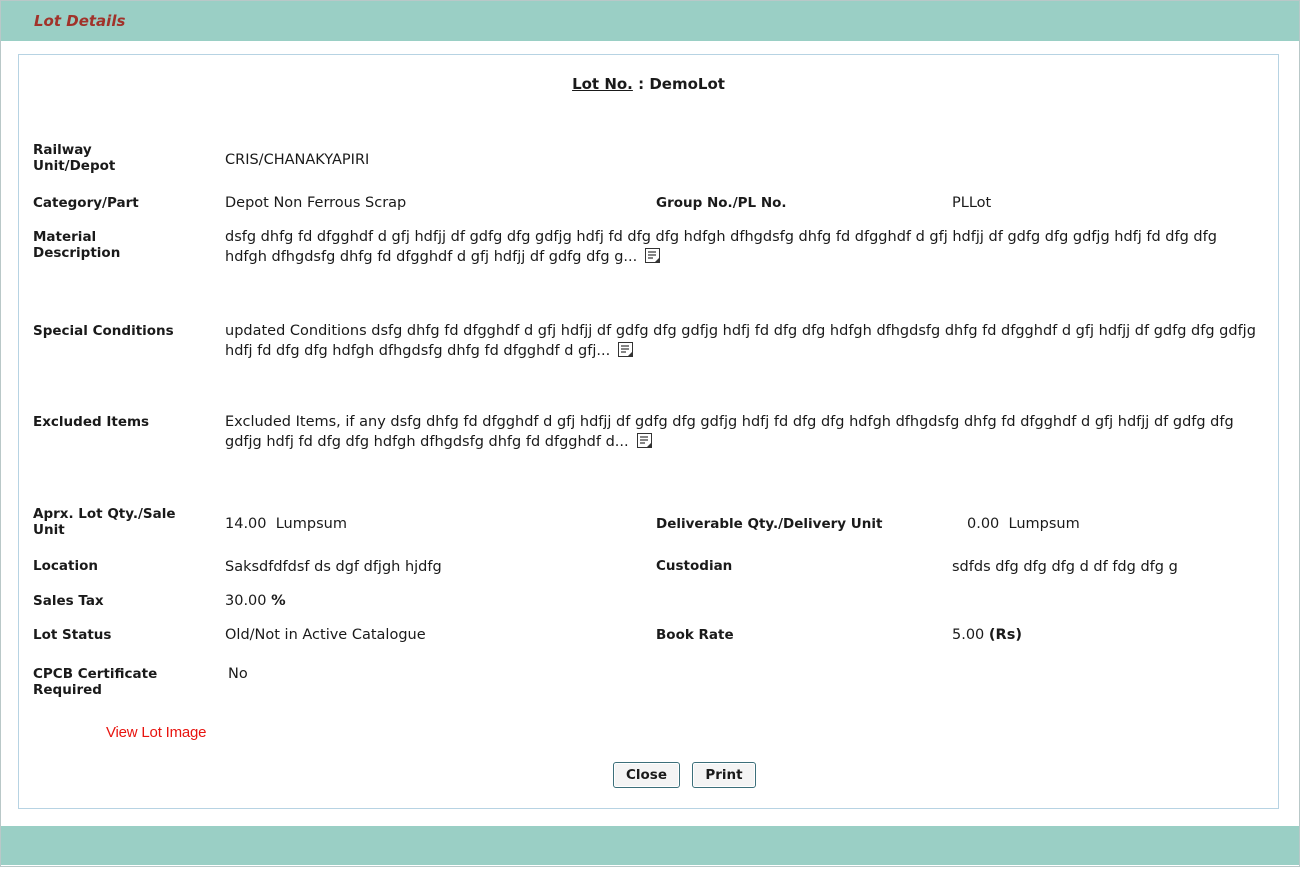  Describe the element at coordinates (68, 601) in the screenshot. I see `sales-tax-label: Sales Tax` at that location.